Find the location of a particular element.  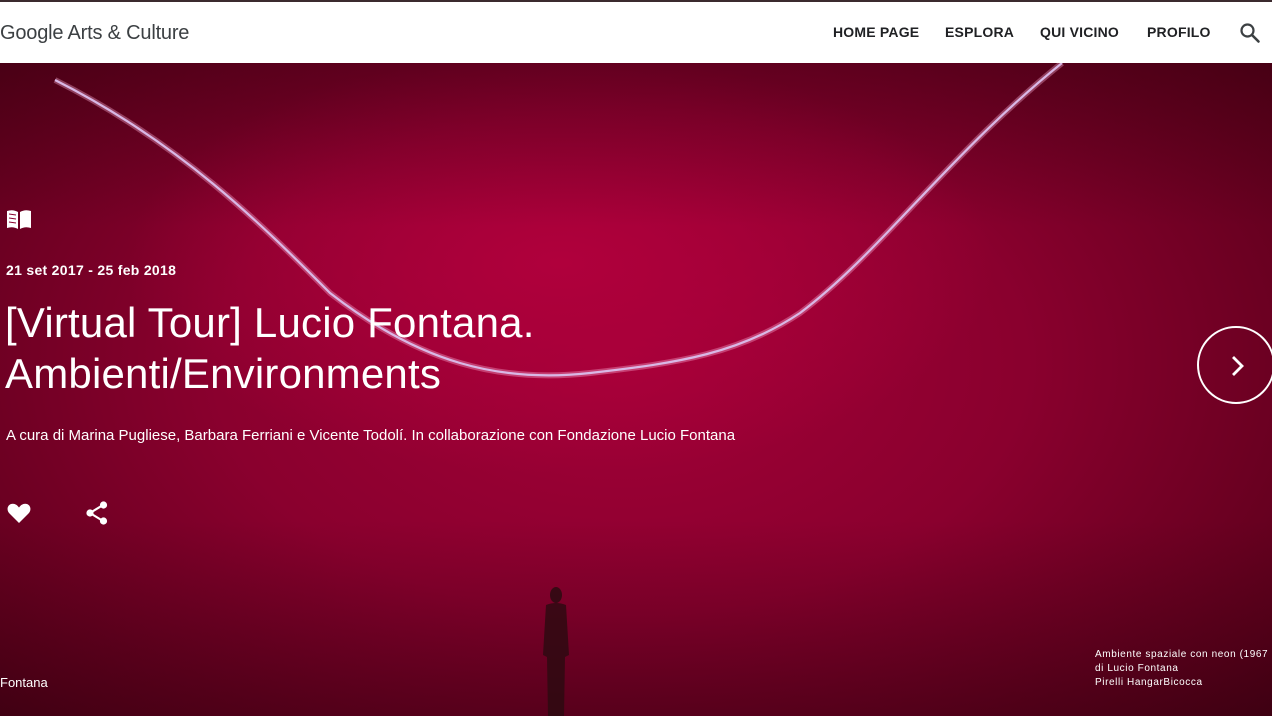

nav-profile: PROFILO is located at coordinates (1179, 32).